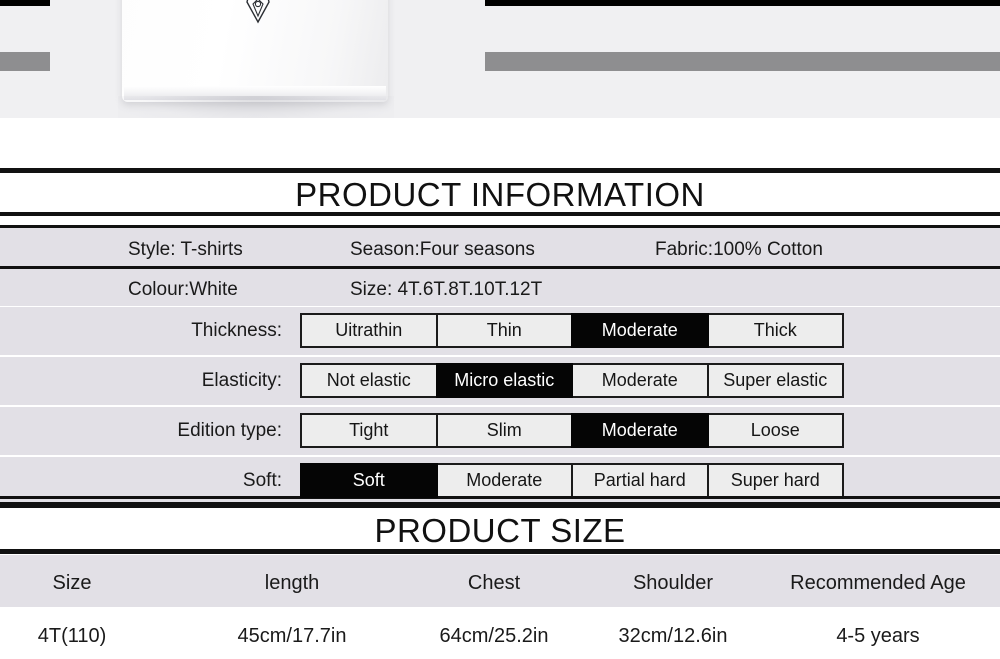 This screenshot has width=1000, height=659. What do you see at coordinates (500, 139) in the screenshot?
I see `photo-floor` at bounding box center [500, 139].